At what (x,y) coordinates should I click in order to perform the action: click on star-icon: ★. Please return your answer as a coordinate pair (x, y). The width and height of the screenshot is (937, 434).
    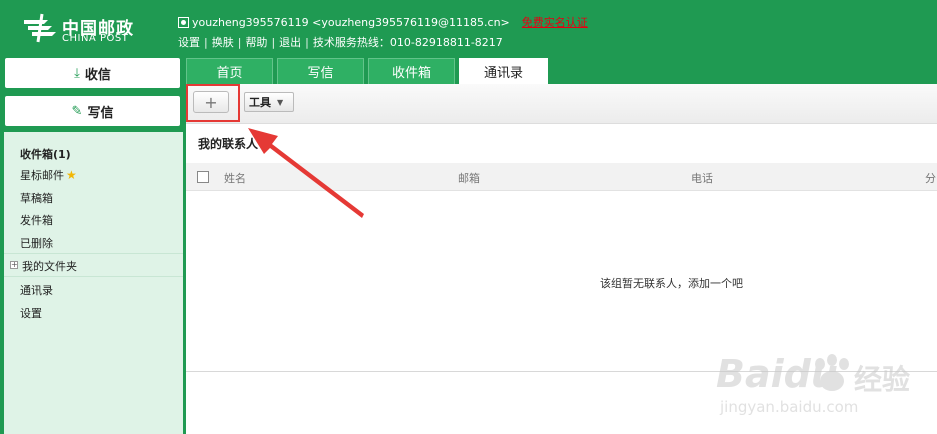
    Looking at the image, I should click on (71, 175).